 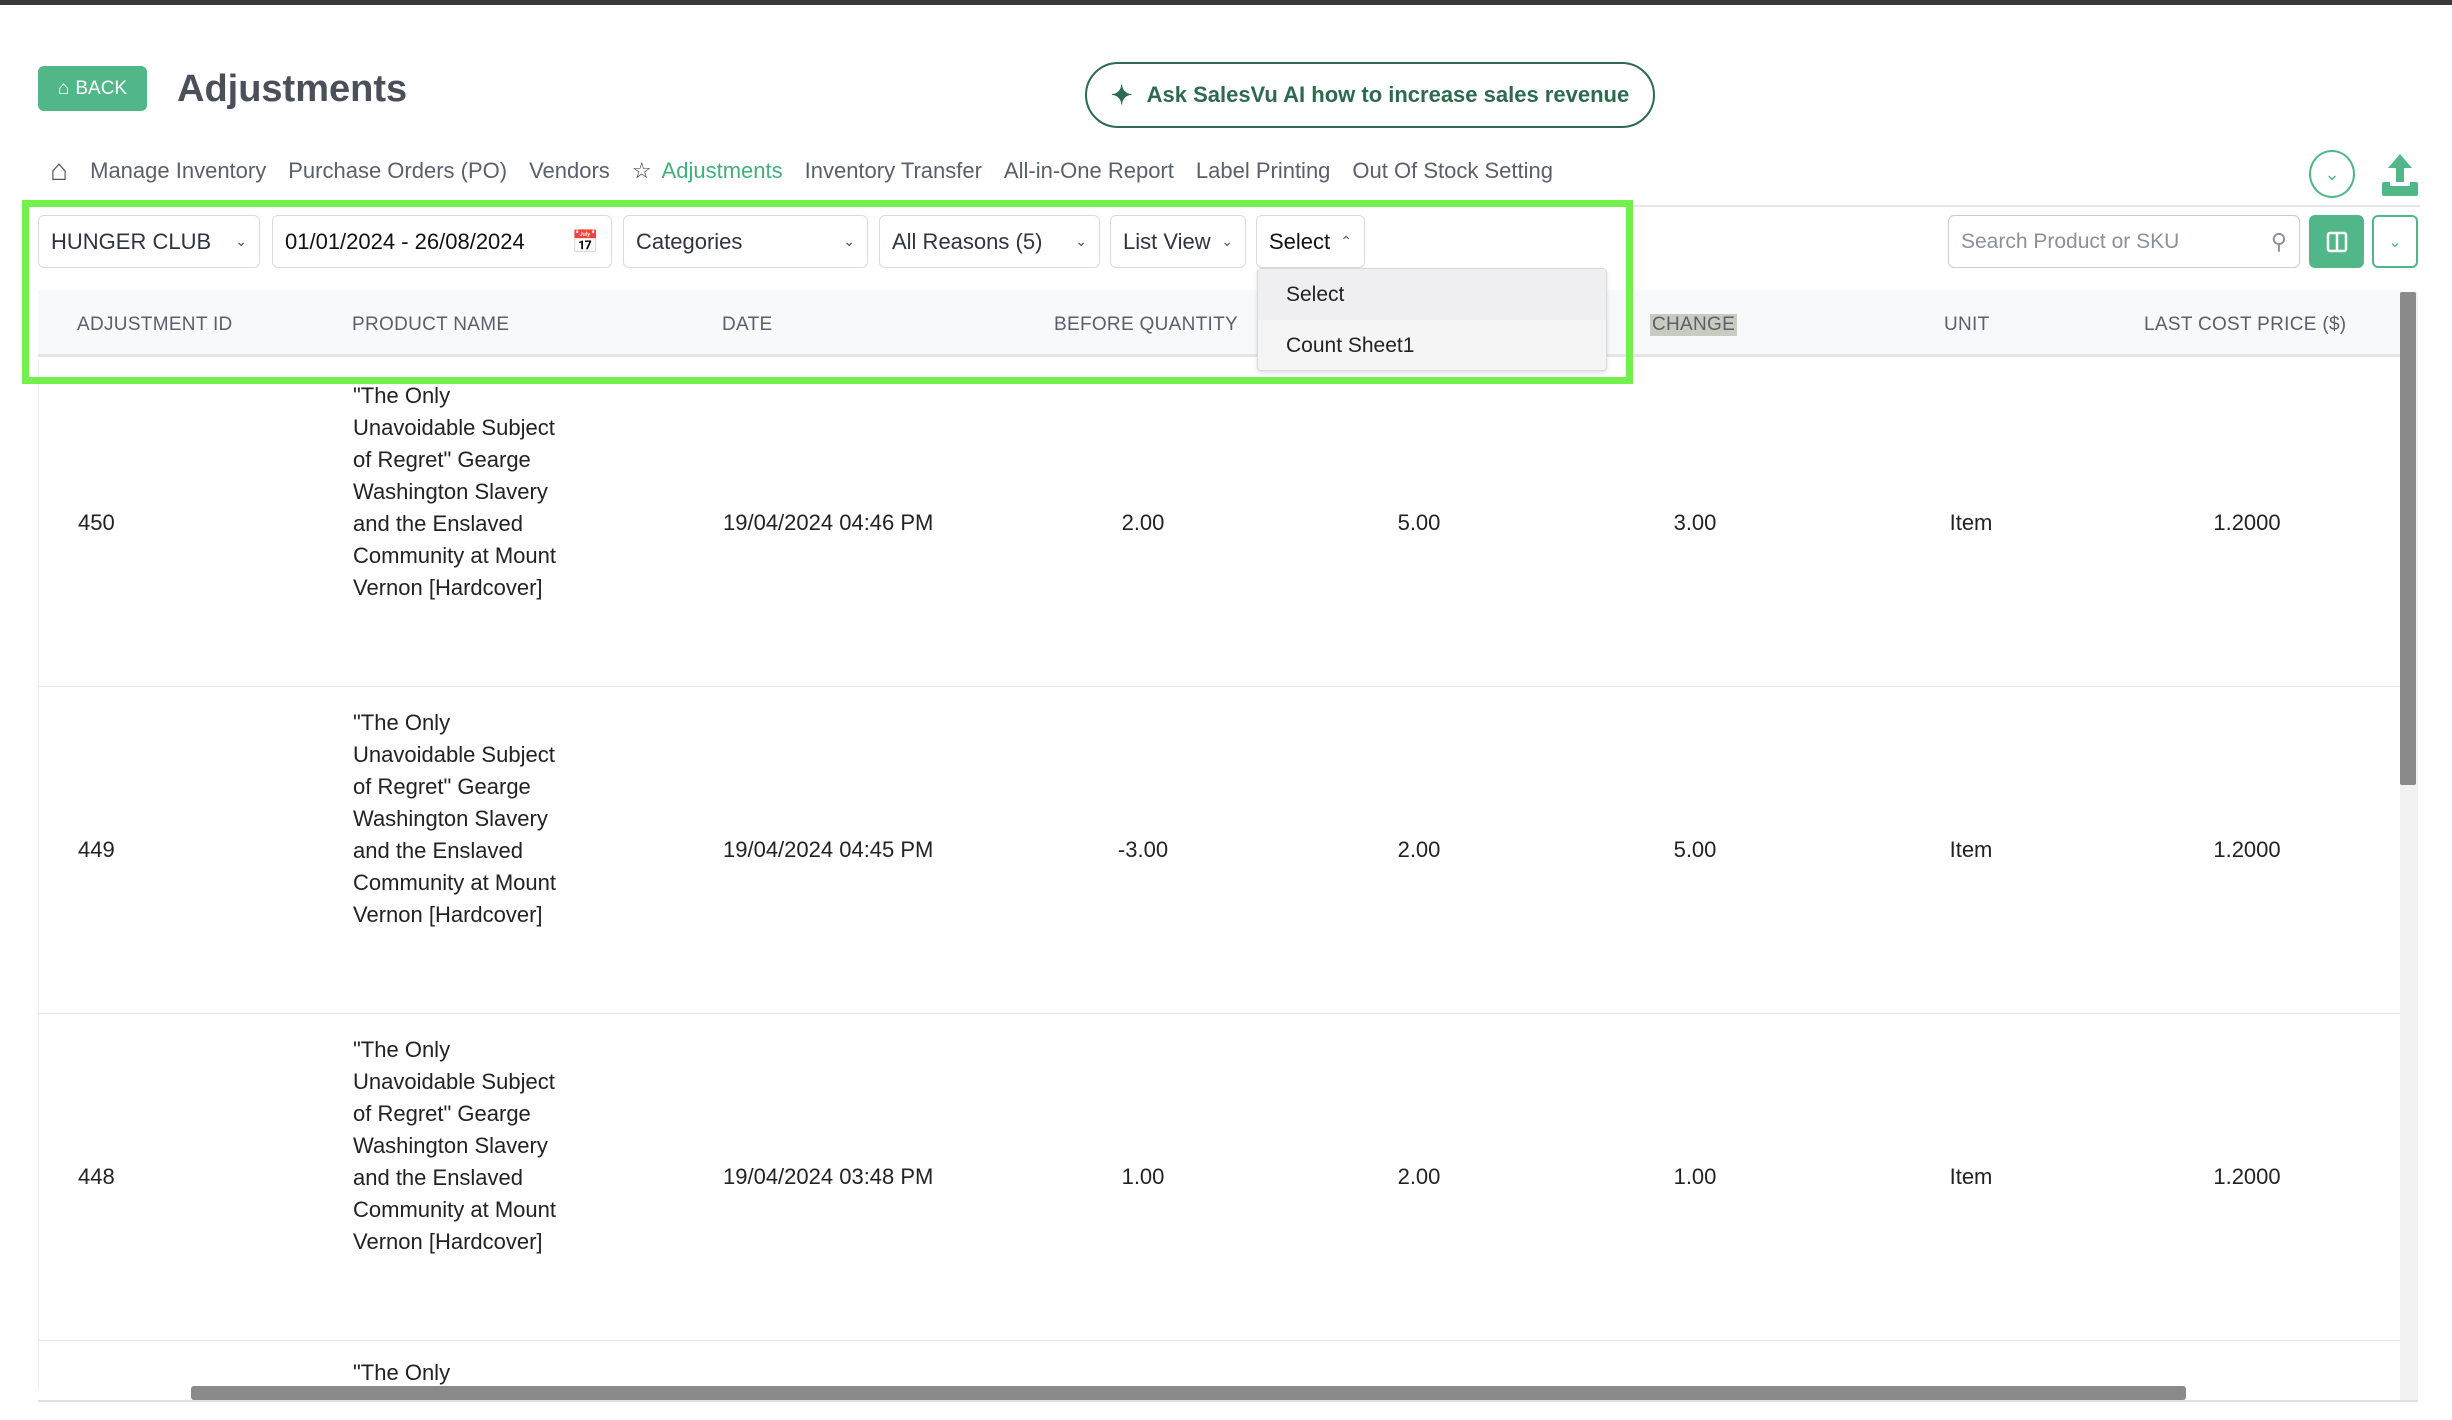 I want to click on back-label: BACK, so click(x=101, y=88).